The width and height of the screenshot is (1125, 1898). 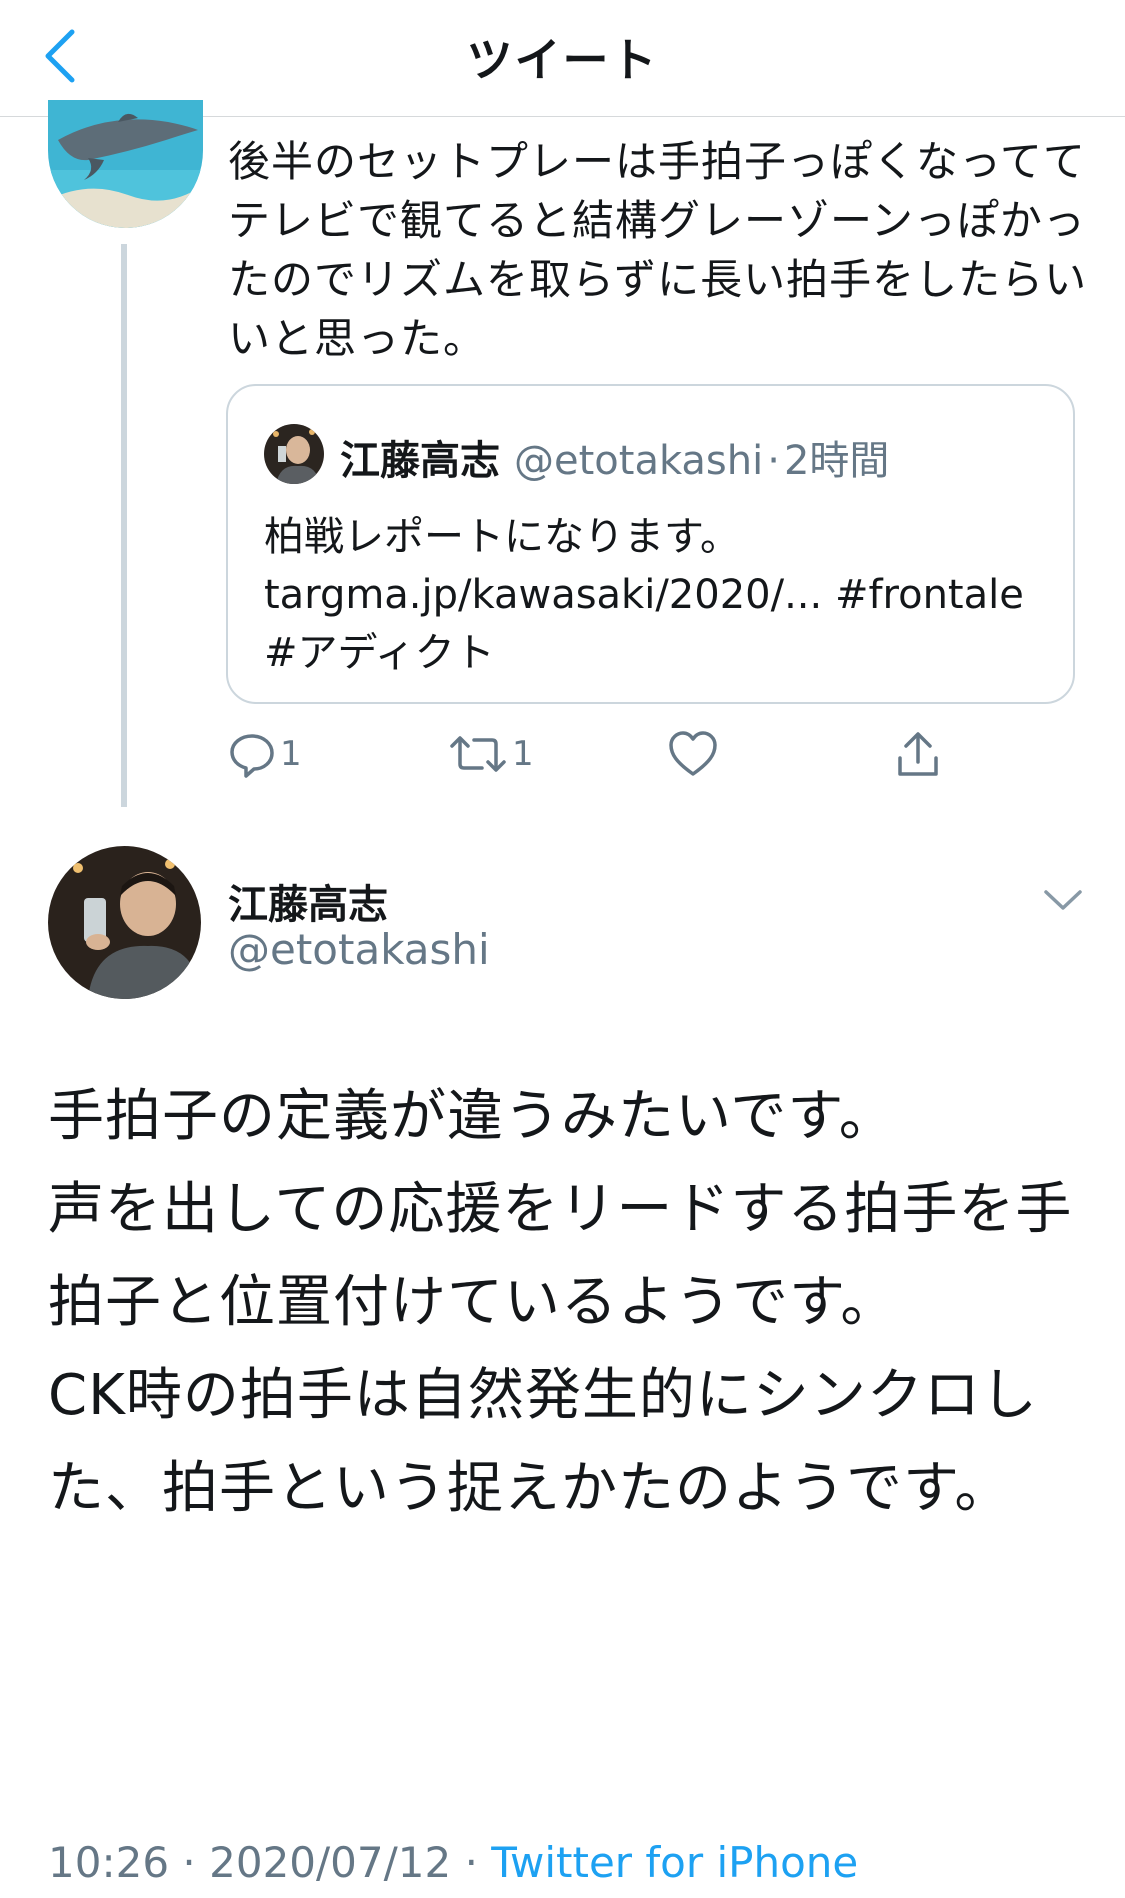 What do you see at coordinates (291, 754) in the screenshot?
I see `reply-count: 1` at bounding box center [291, 754].